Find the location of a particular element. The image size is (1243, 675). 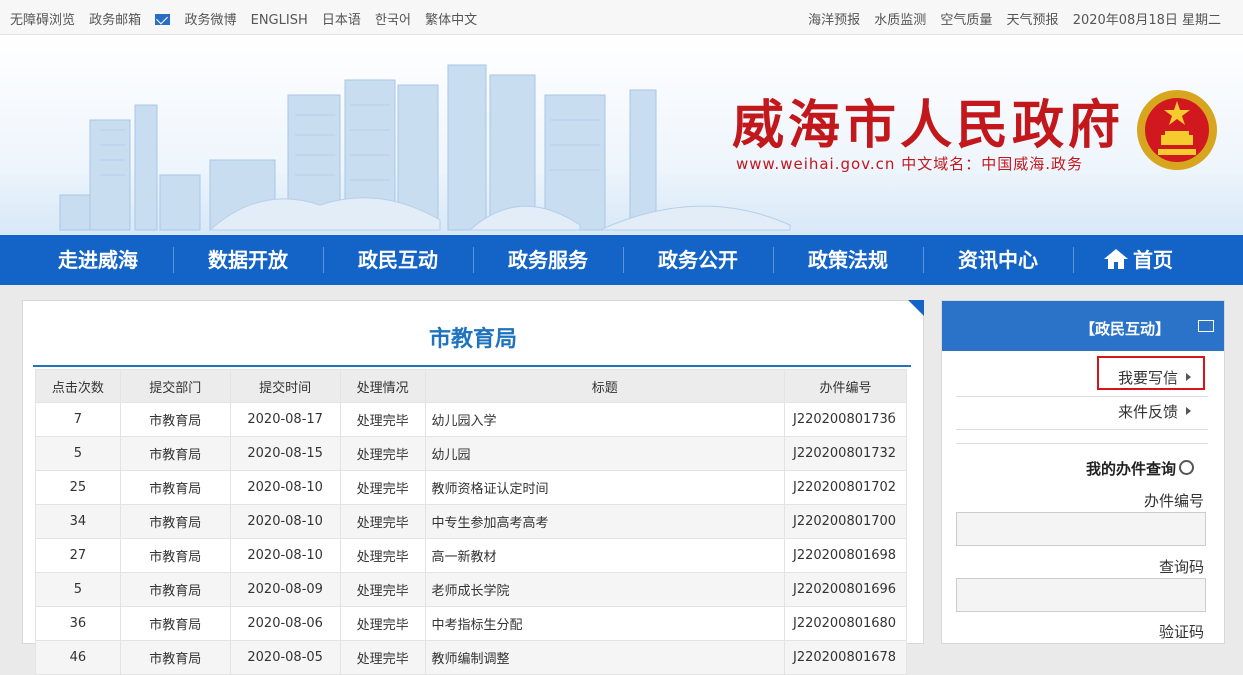

cell-submit-time: 2020-08-06 is located at coordinates (285, 623).